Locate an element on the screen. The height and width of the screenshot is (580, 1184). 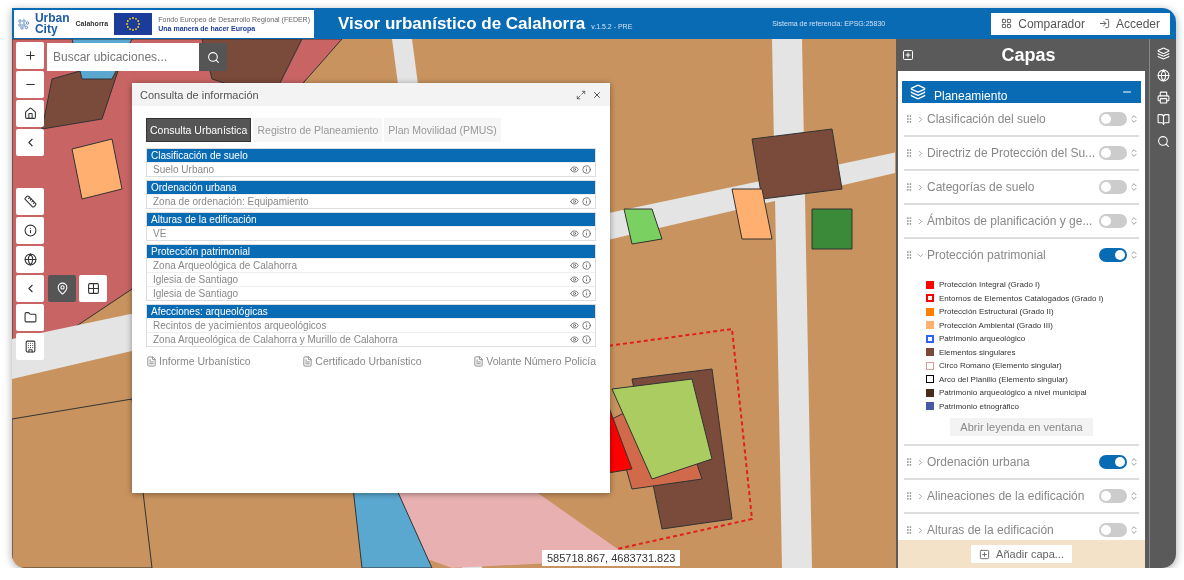
maximize-icon is located at coordinates (581, 94).